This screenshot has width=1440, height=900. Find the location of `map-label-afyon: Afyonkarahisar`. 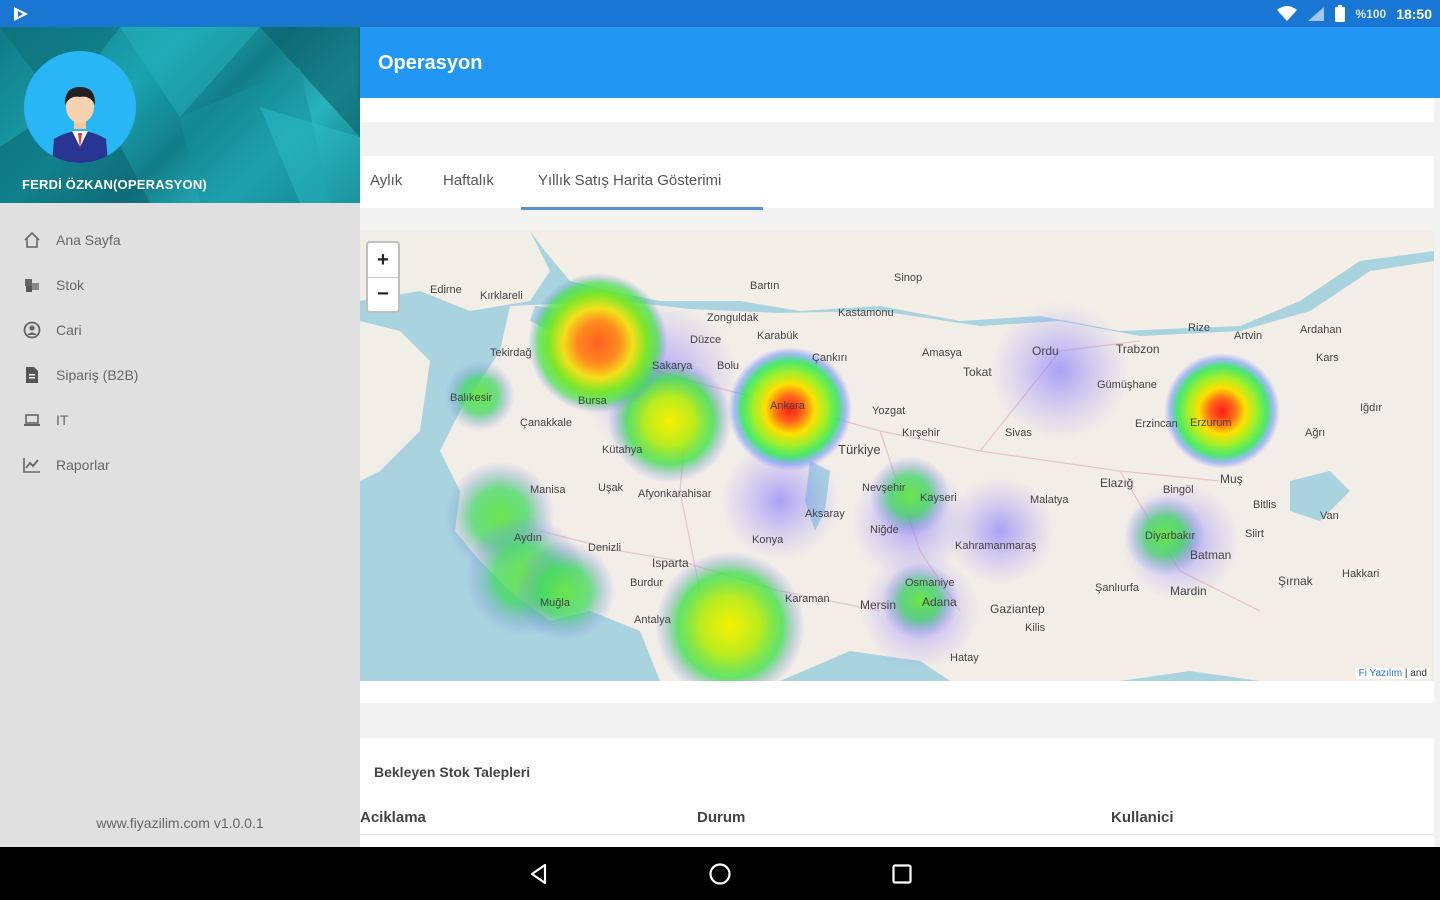

map-label-afyon: Afyonkarahisar is located at coordinates (675, 494).